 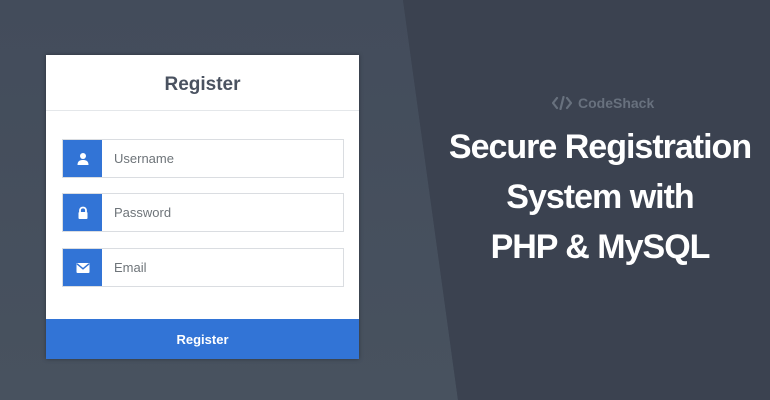 What do you see at coordinates (600, 147) in the screenshot?
I see `headline-line-1: Secure Registration` at bounding box center [600, 147].